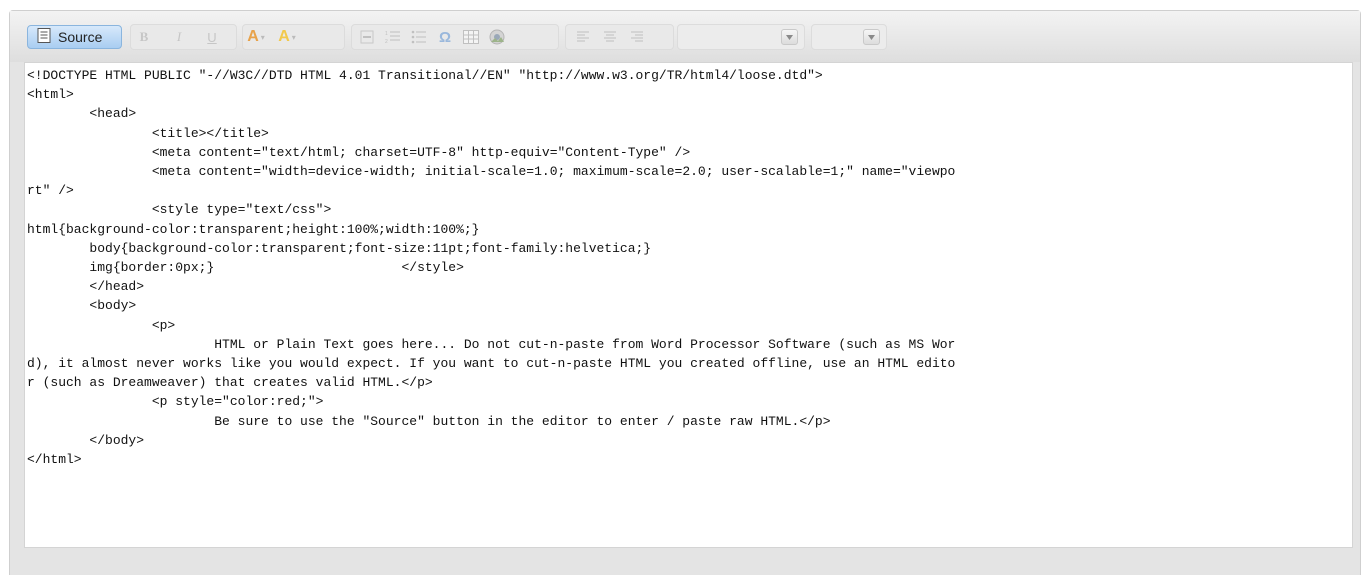 The height and width of the screenshot is (575, 1363). I want to click on source-icon, so click(44, 37).